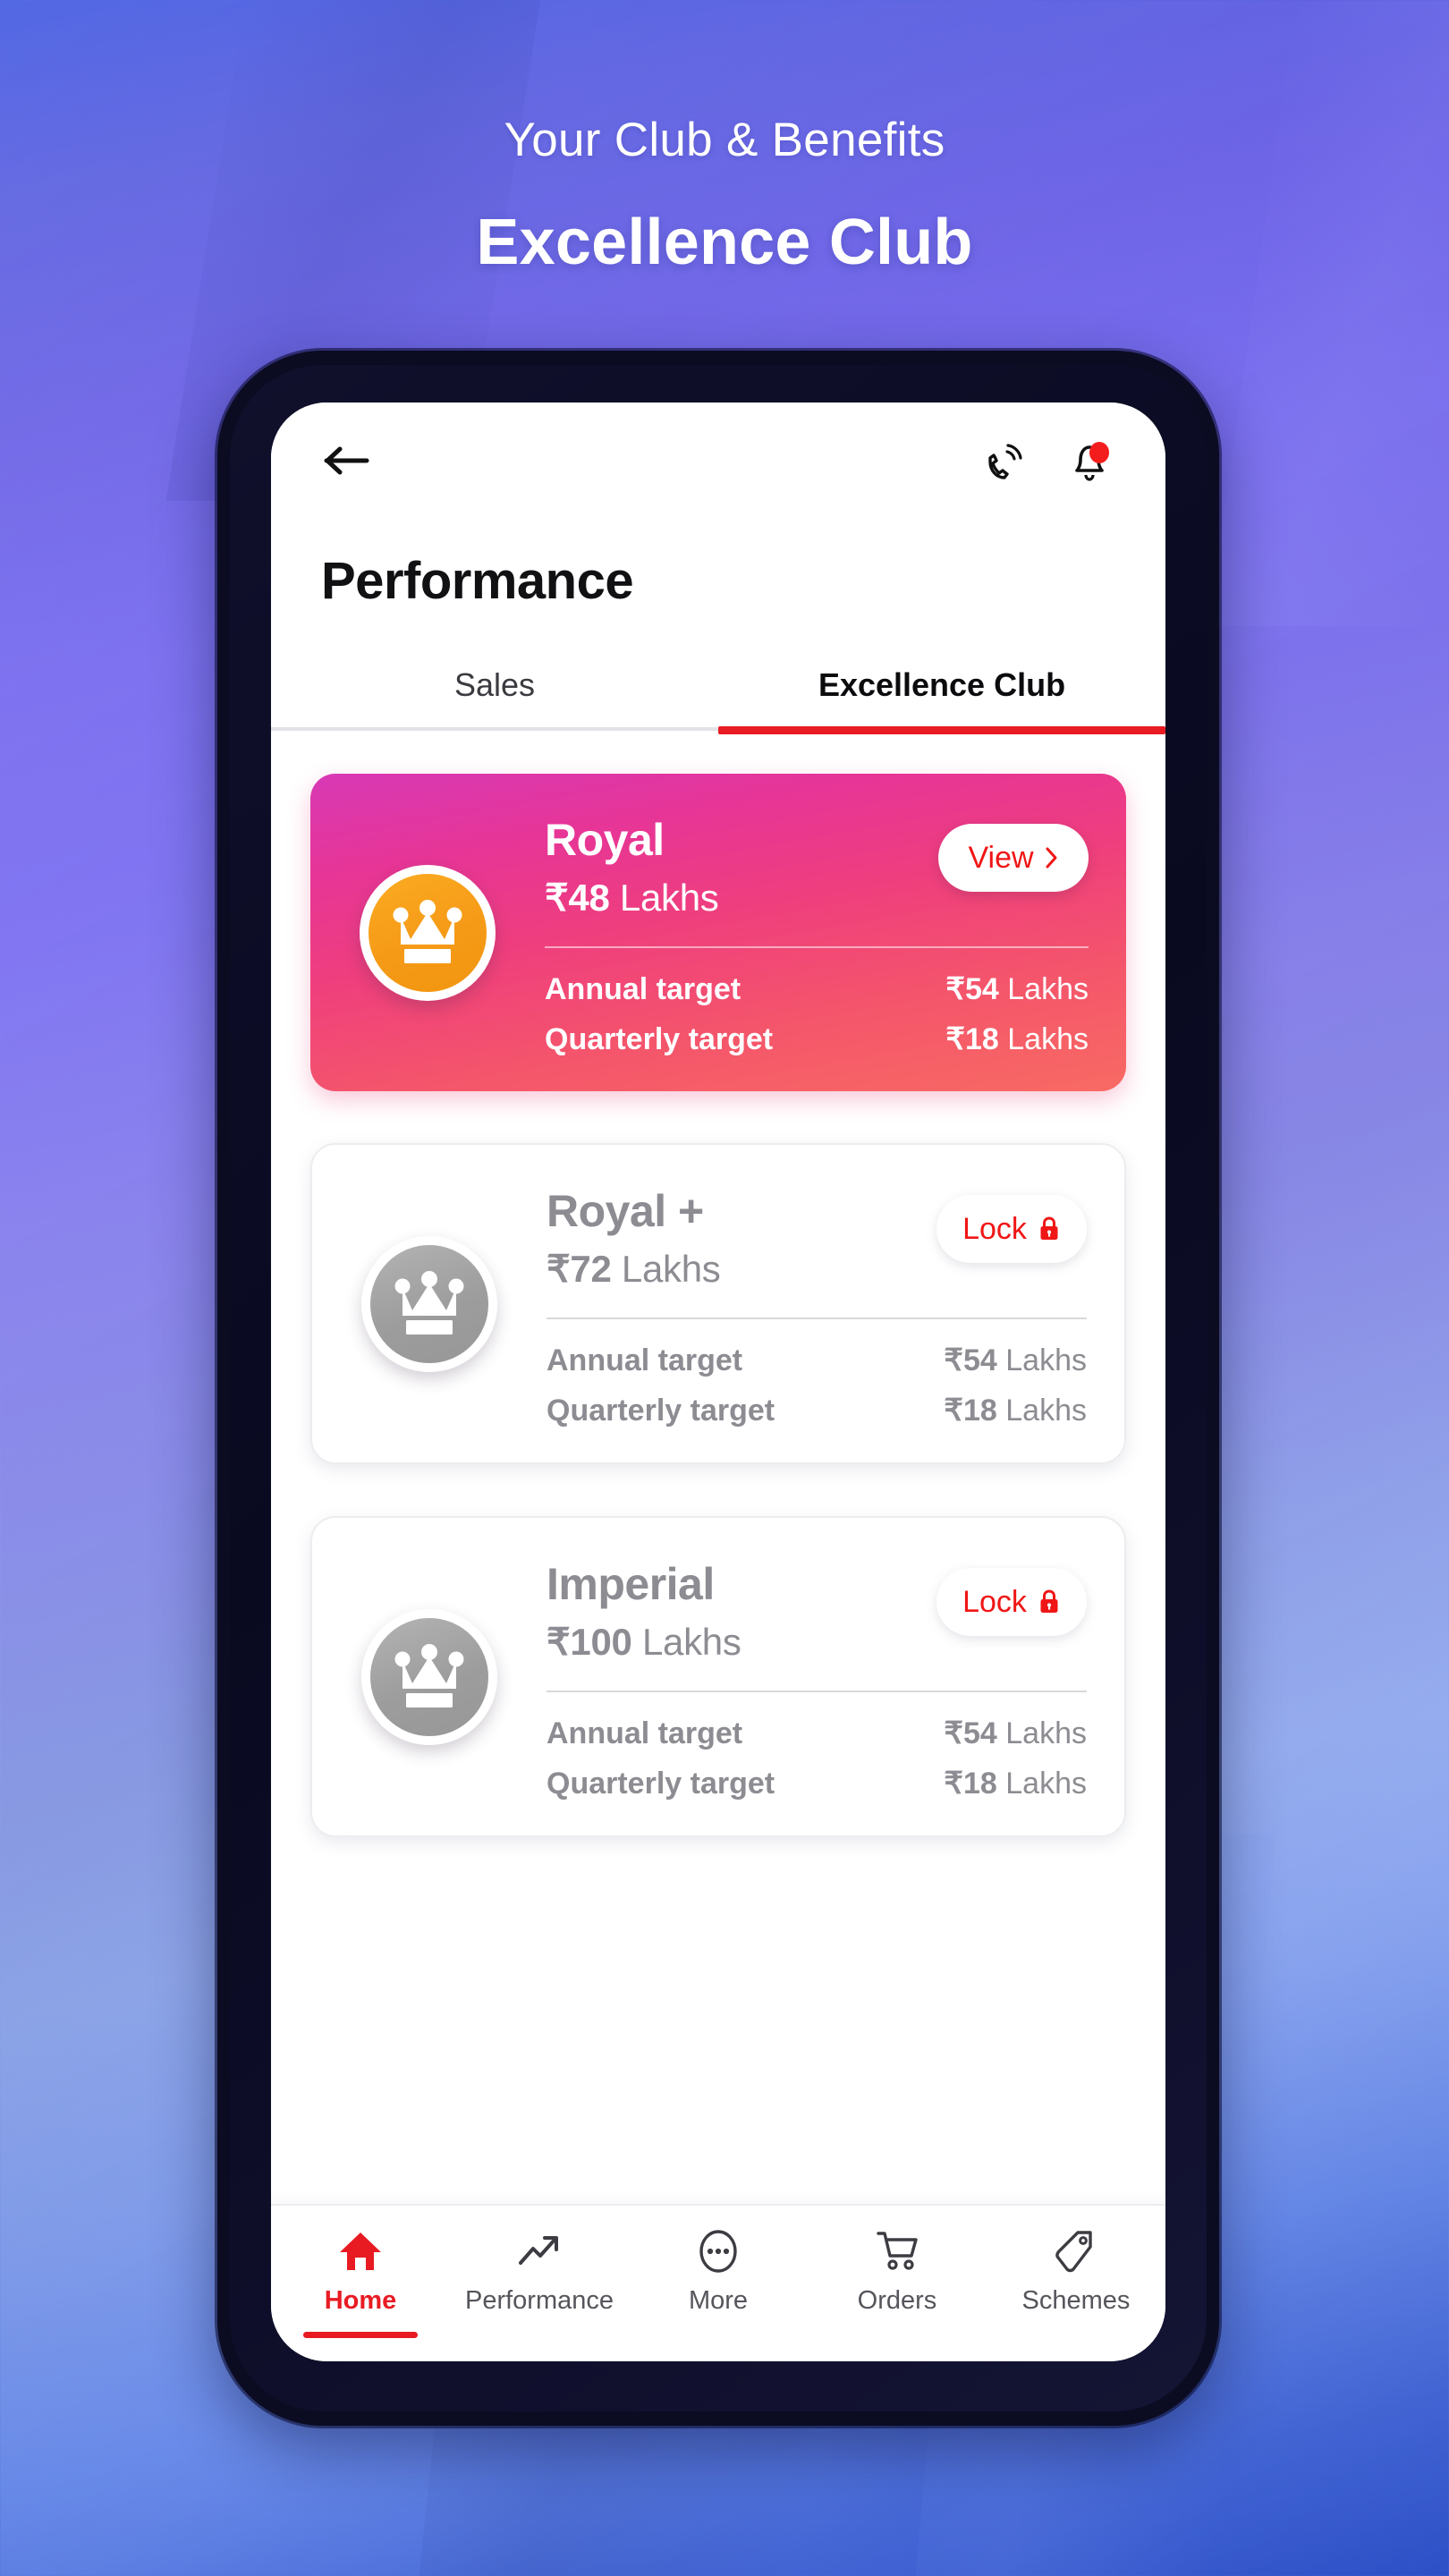  Describe the element at coordinates (941, 730) in the screenshot. I see `tab-underline` at that location.